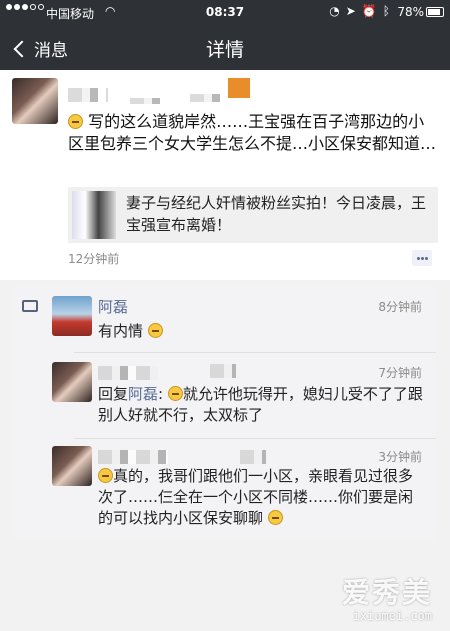 The height and width of the screenshot is (631, 450). I want to click on link-title: 妻子与经纪人奸情被粉丝实拍！今日凌晨，王宝强宣布离婚！, so click(276, 214).